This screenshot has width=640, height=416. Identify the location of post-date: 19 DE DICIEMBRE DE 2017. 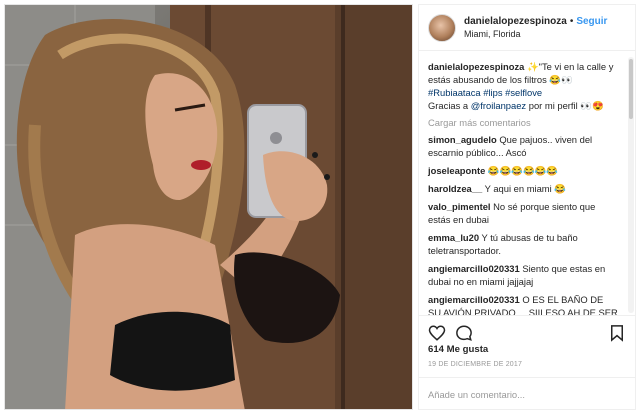
(475, 364).